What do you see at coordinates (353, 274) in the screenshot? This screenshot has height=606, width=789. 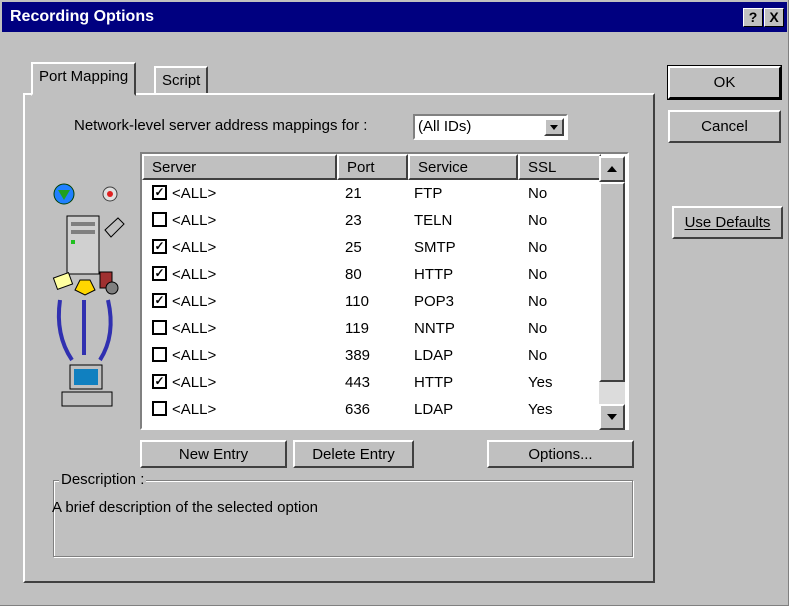 I see `cell-port: 80` at bounding box center [353, 274].